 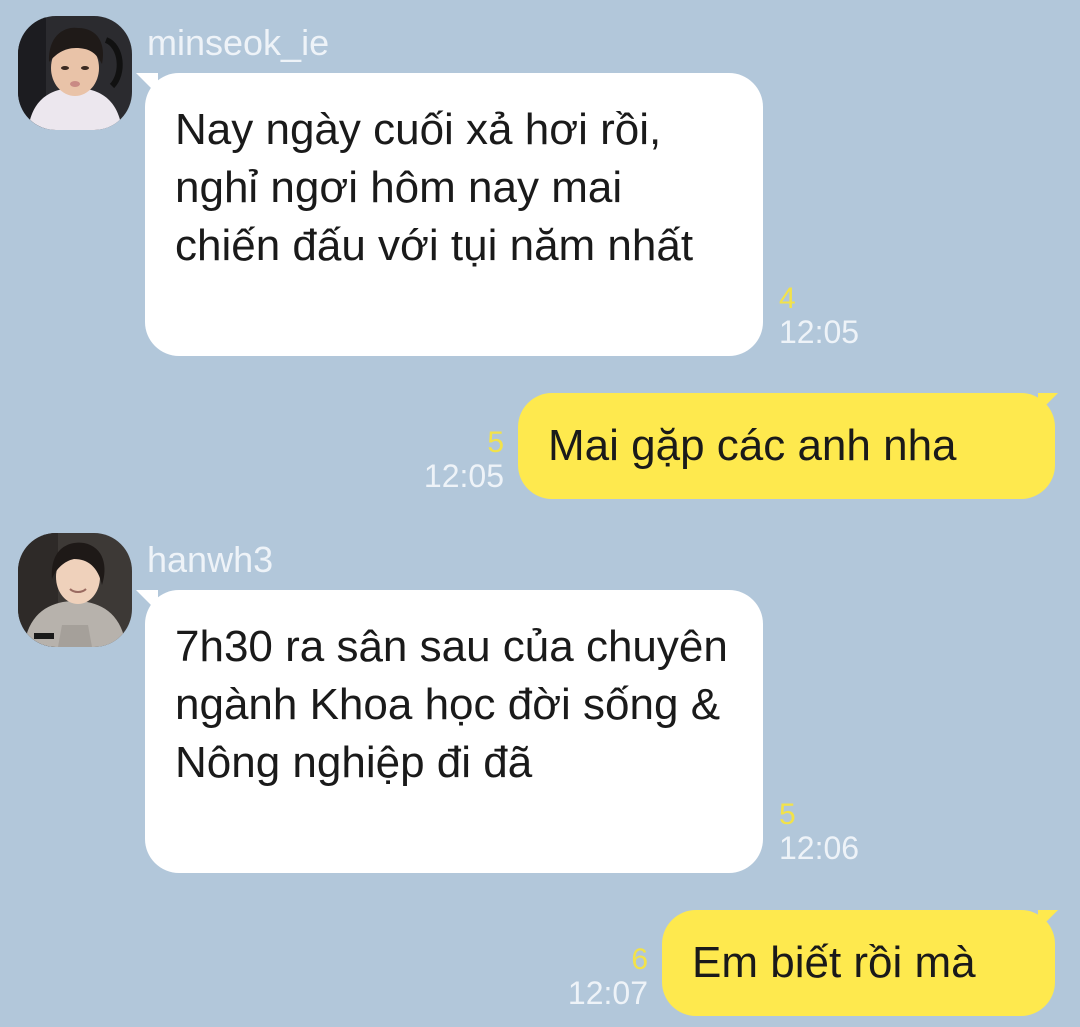 I want to click on message-meta: 5 12:06, so click(x=819, y=832).